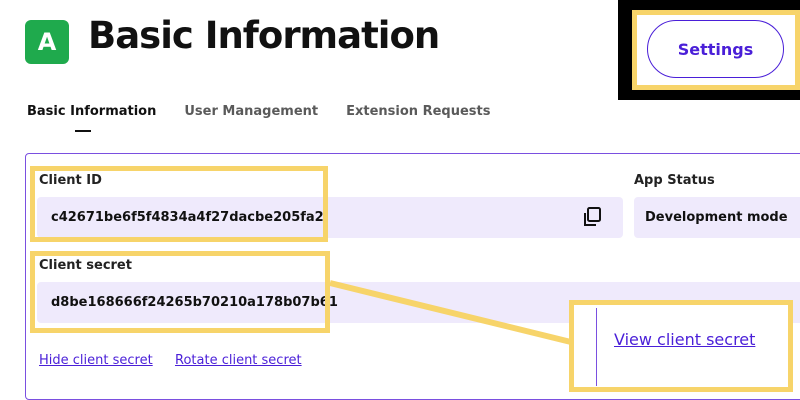 Image resolution: width=800 pixels, height=400 pixels. What do you see at coordinates (238, 360) in the screenshot?
I see `rotate-client-secret-link: Rotate client secret` at bounding box center [238, 360].